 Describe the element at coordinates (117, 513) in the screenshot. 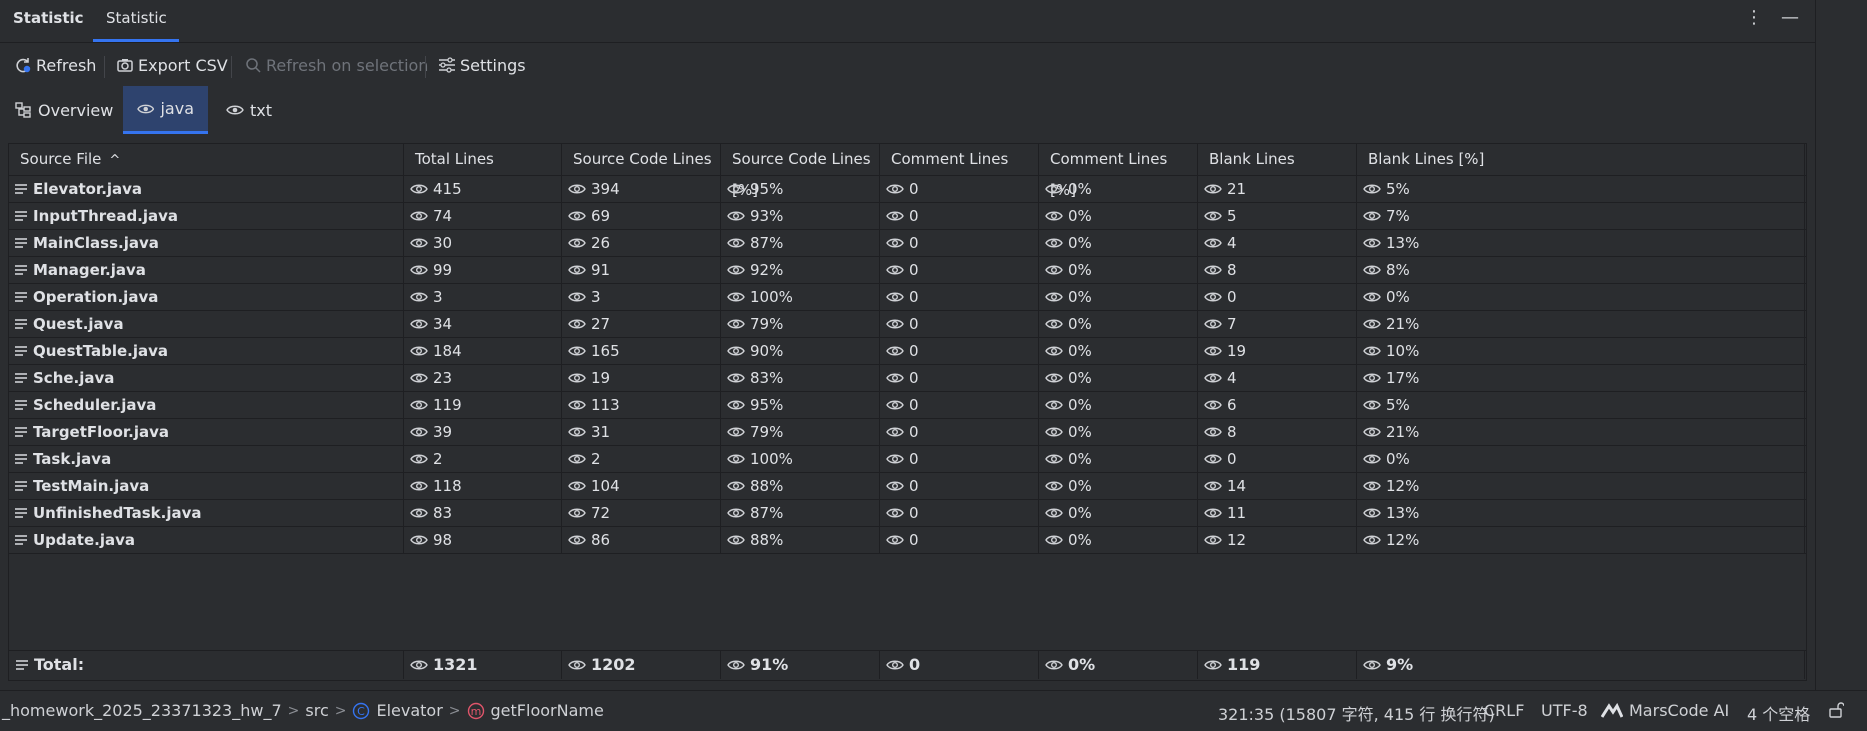

I see `cell-value: UnfinishedTask.java` at that location.